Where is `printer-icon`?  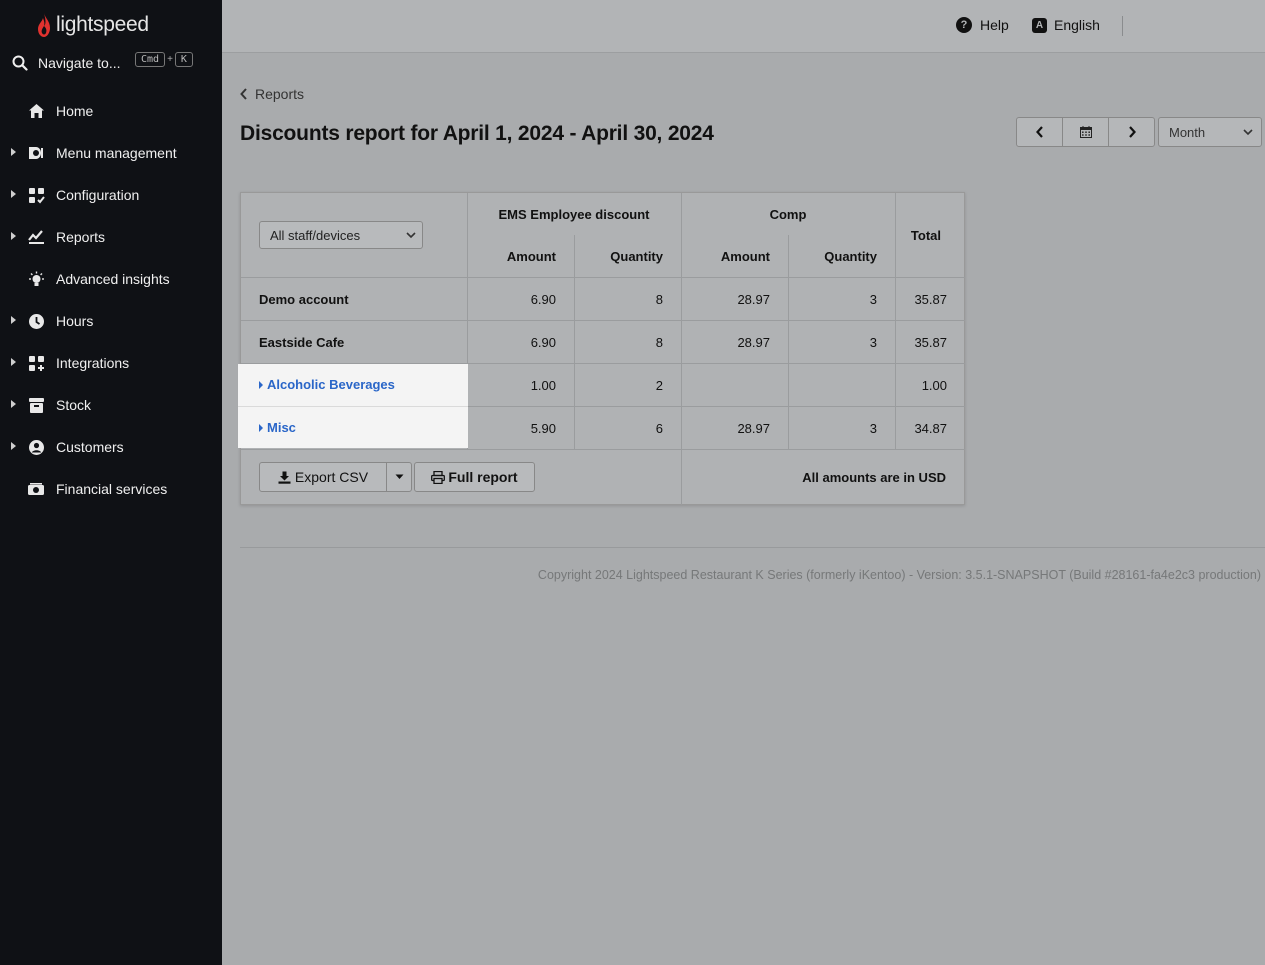
printer-icon is located at coordinates (438, 477).